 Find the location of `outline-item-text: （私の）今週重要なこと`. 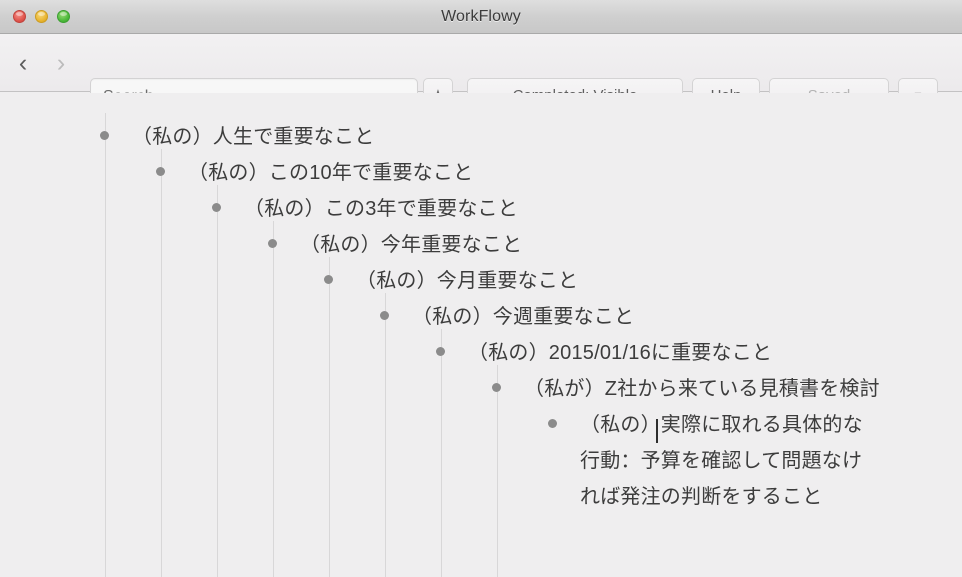

outline-item-text: （私の）今週重要なこと is located at coordinates (682, 317).